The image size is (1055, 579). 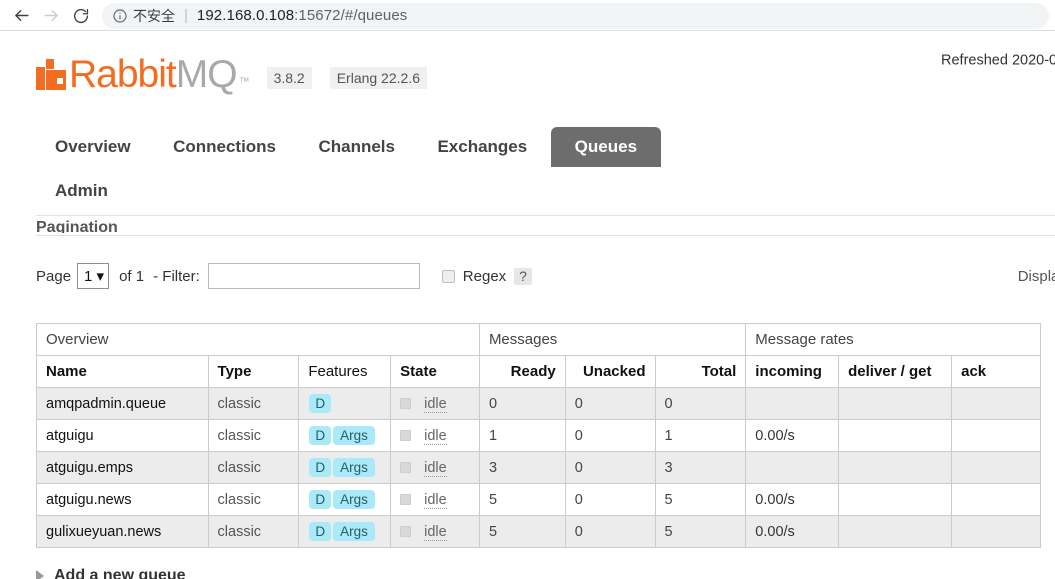 I want to click on reload-icon, so click(x=81, y=16).